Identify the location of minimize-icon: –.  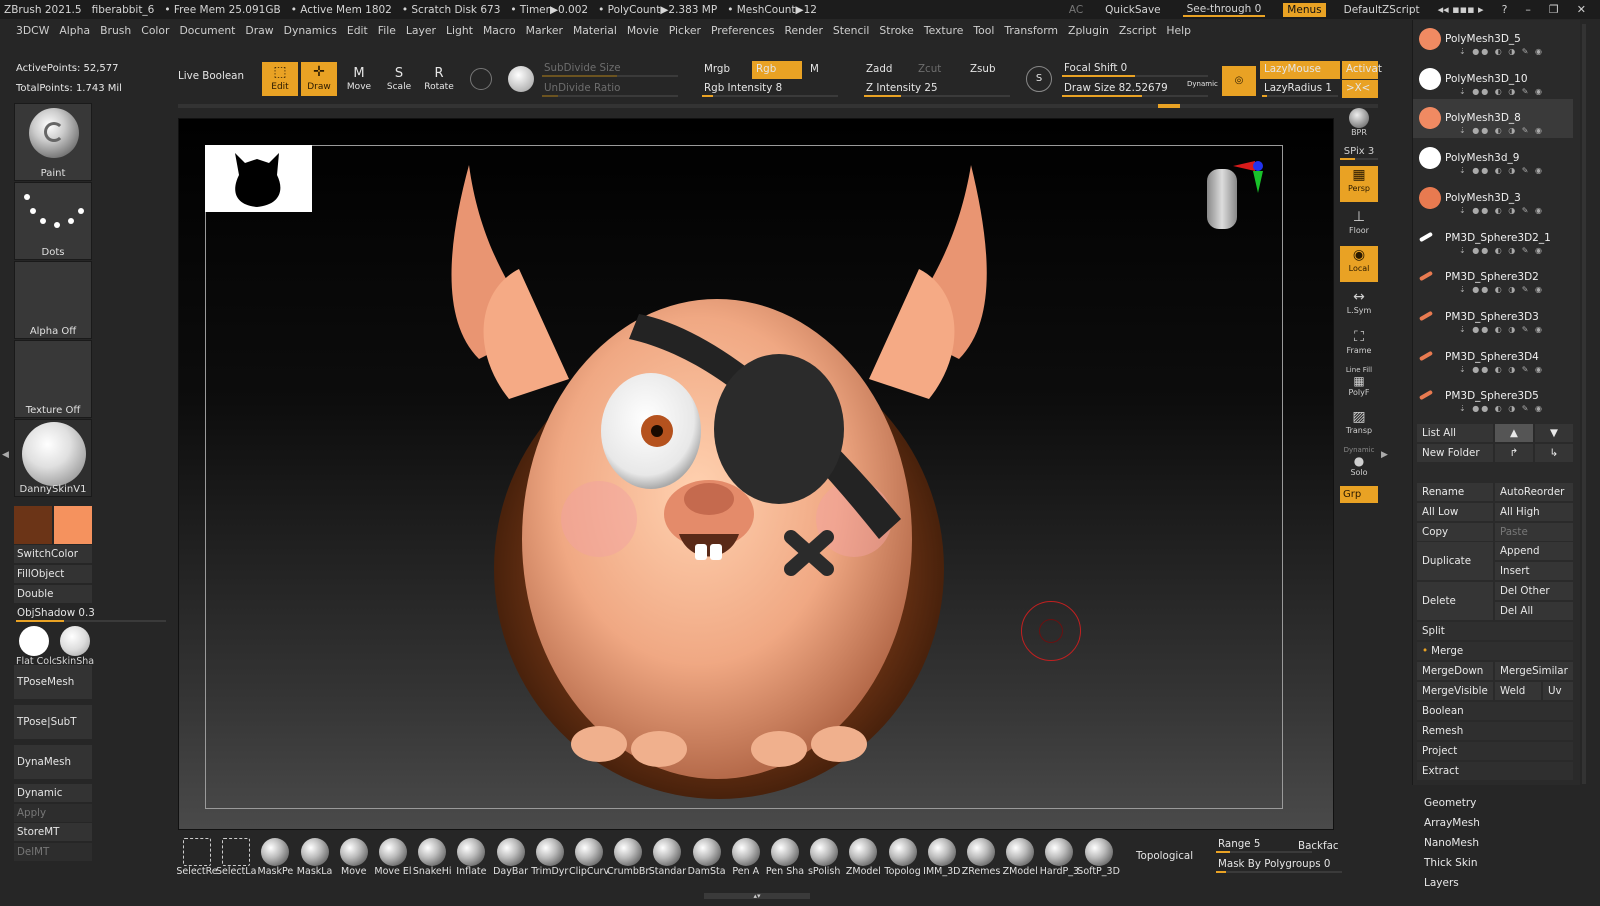
(1528, 9).